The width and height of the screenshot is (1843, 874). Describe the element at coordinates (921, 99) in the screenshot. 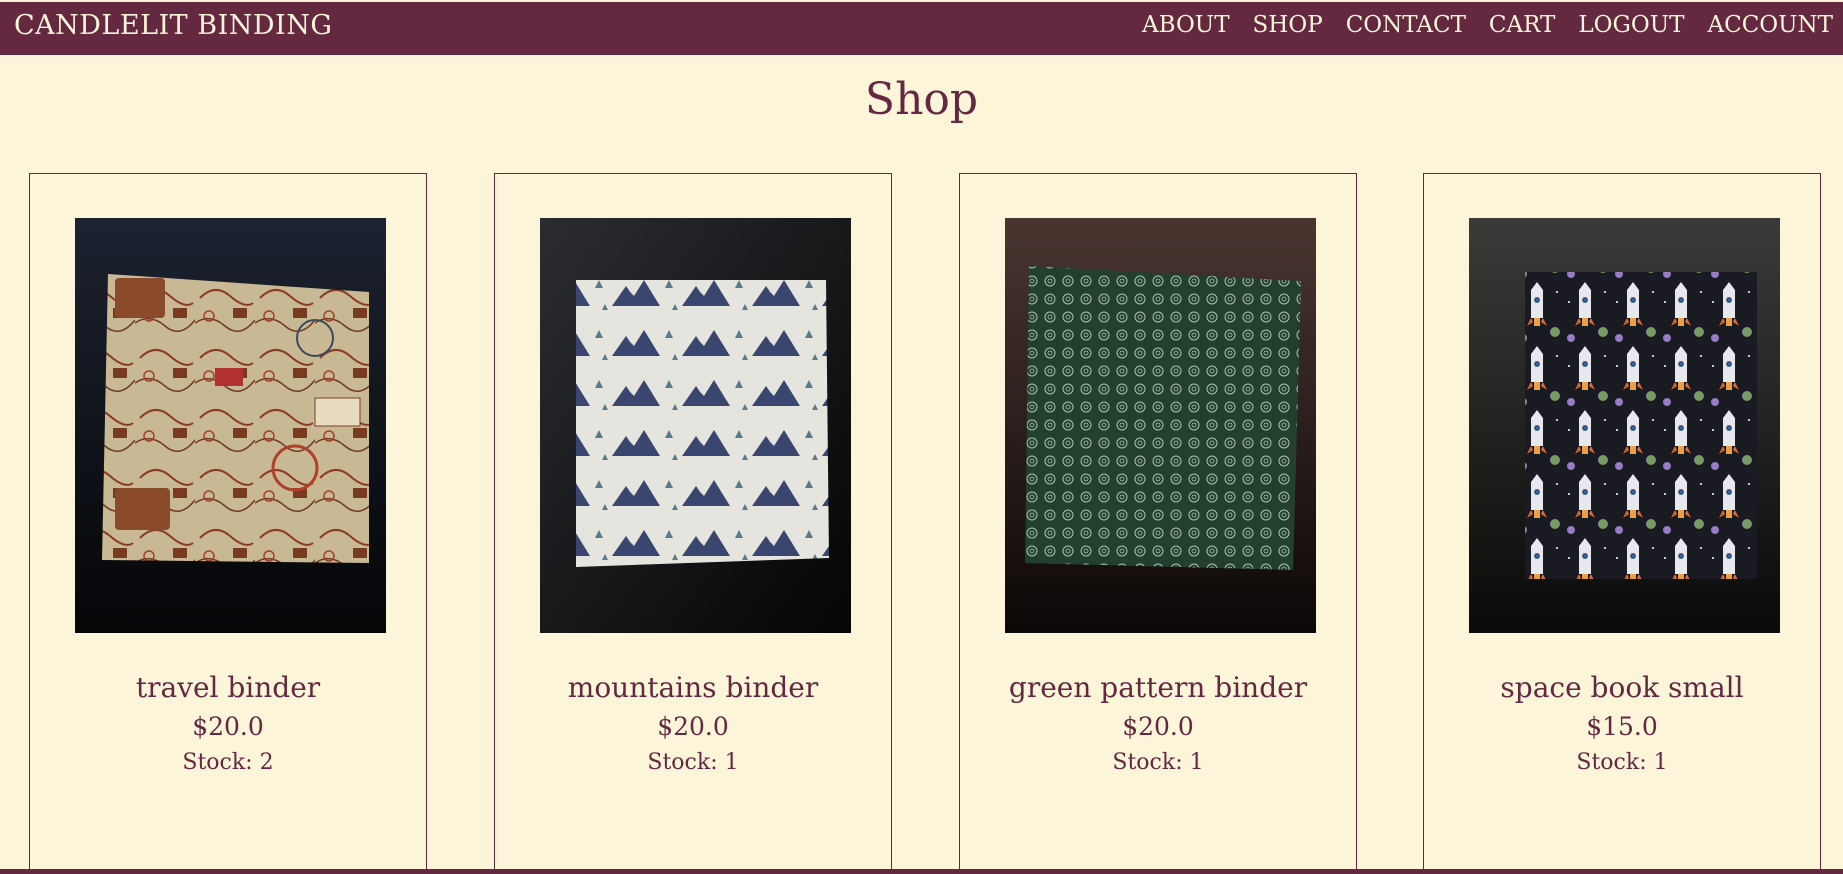

I see `page-title: Shop` at that location.